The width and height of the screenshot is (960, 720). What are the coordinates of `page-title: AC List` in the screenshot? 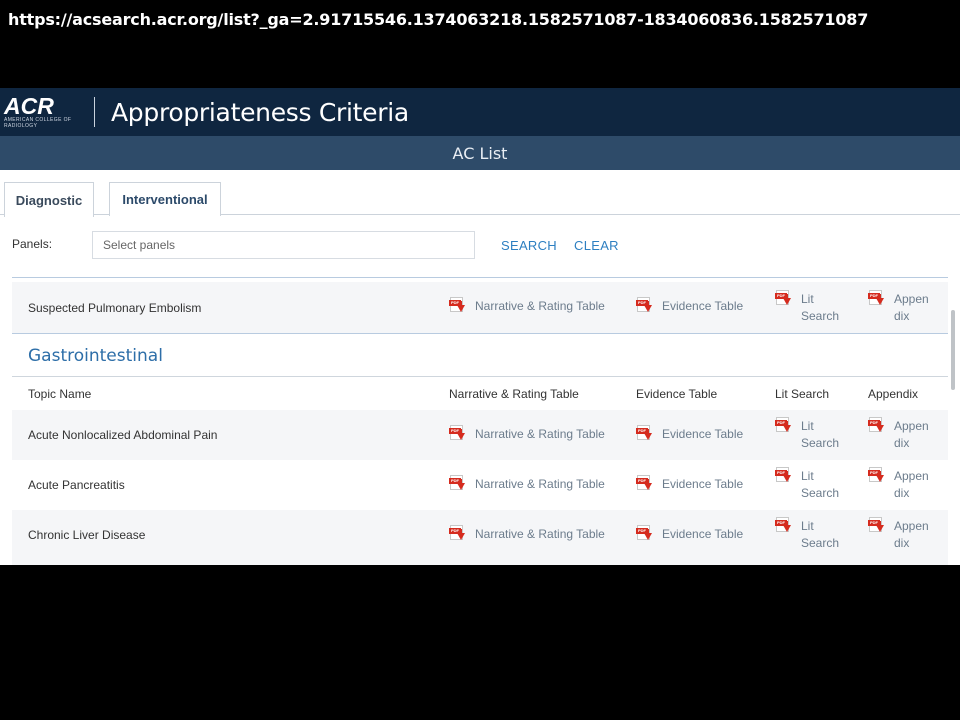 It's located at (480, 153).